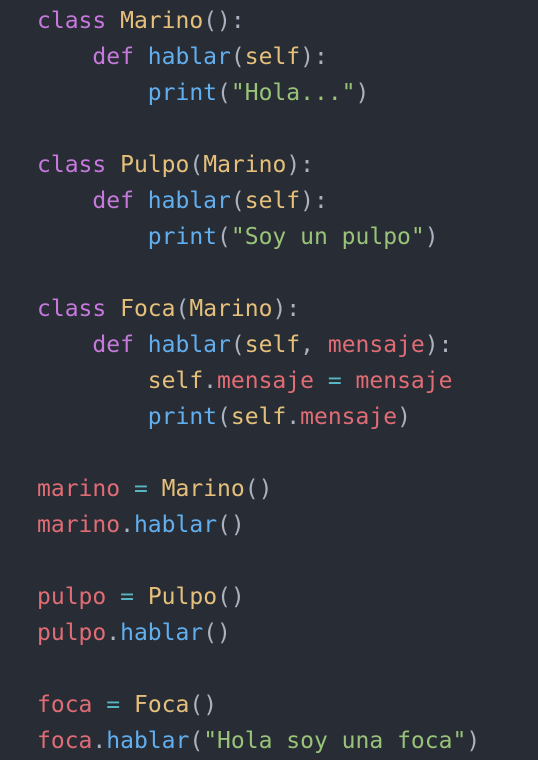  Describe the element at coordinates (224, 21) in the screenshot. I see `code-token-punct: ():` at that location.